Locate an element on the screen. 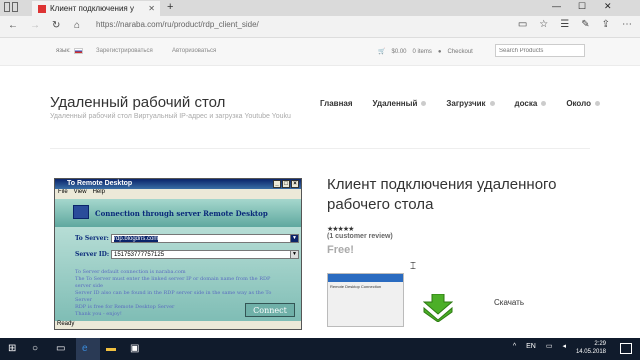 This screenshot has height=360, width=640. favorite-star-icon: ☆ is located at coordinates (543, 24).